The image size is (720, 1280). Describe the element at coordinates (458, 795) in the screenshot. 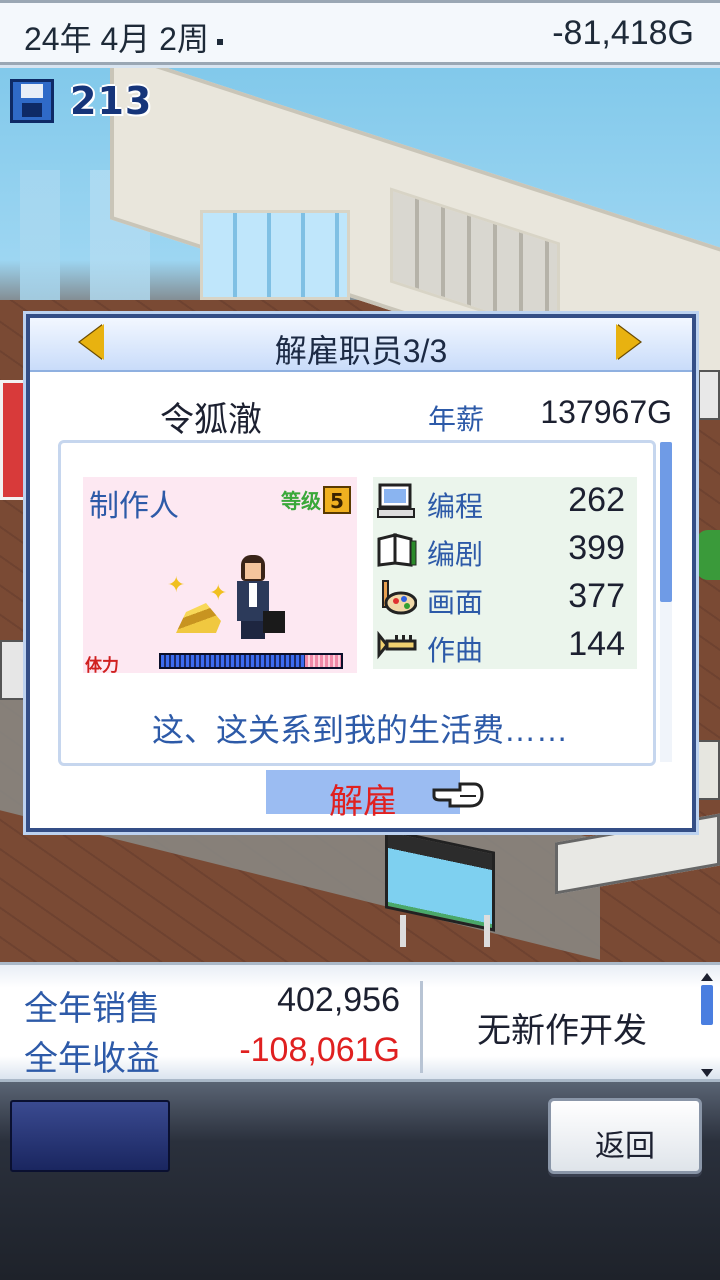

I see `pointing-hand-icon` at that location.